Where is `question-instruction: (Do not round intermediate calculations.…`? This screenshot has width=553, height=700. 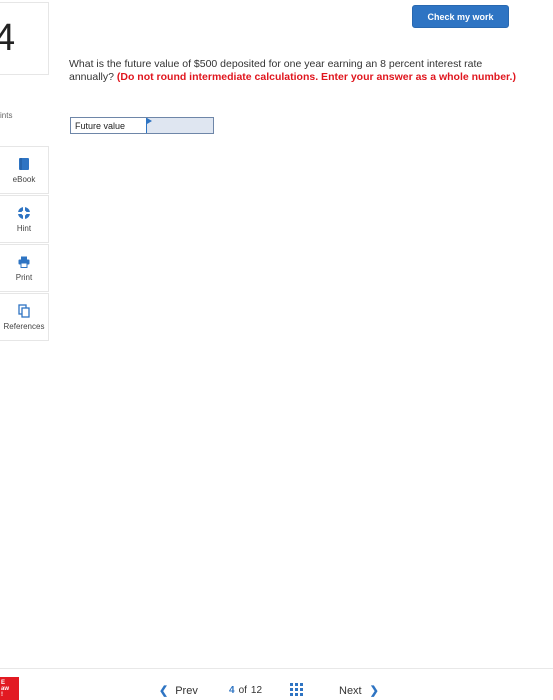
question-instruction: (Do not round intermediate calculations.… is located at coordinates (316, 77).